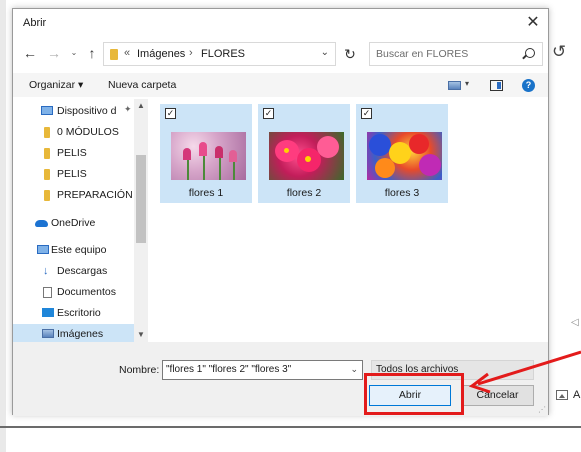  What do you see at coordinates (3, 226) in the screenshot?
I see `background-border` at bounding box center [3, 226].